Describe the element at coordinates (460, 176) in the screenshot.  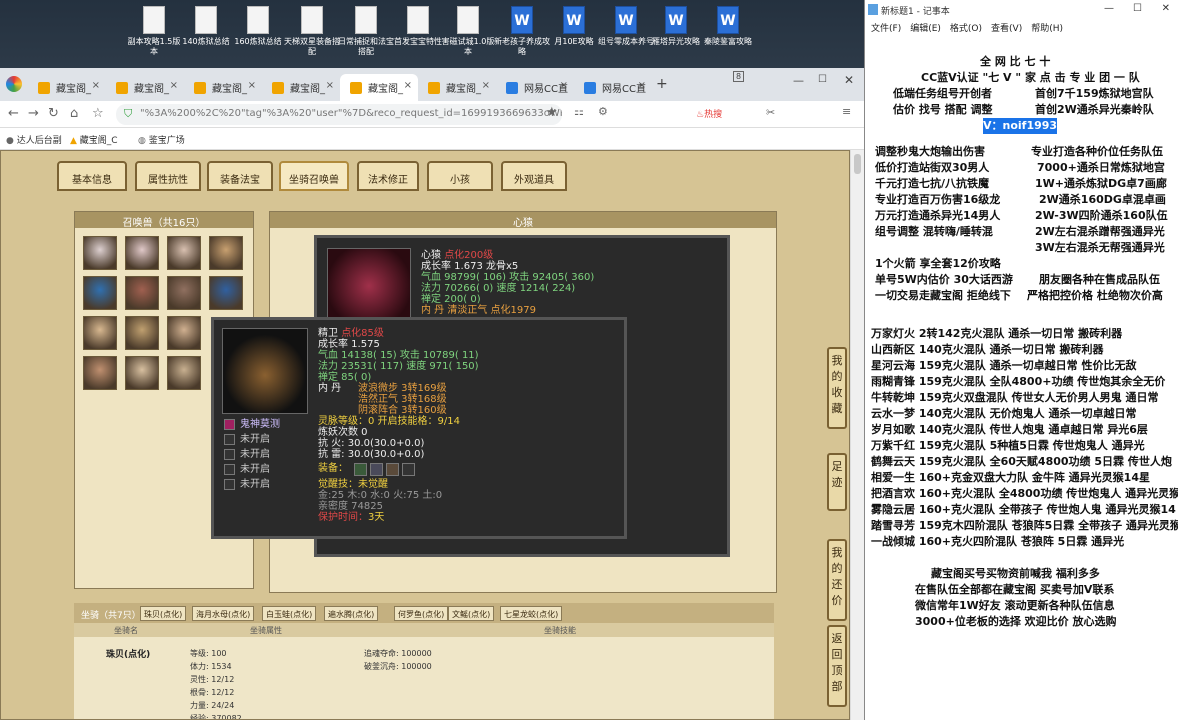
I see `game-tab: 小孩` at that location.